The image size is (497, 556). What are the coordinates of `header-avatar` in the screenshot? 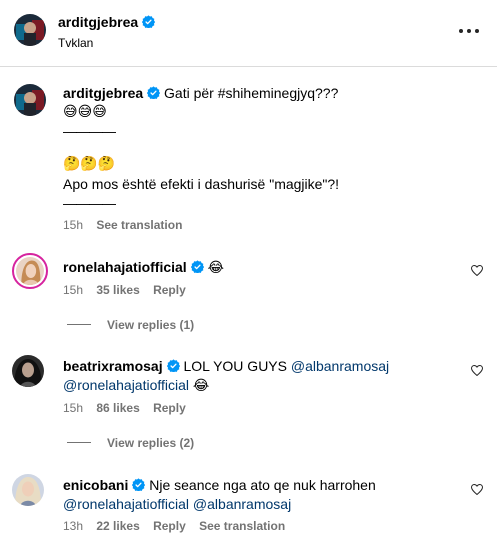 It's located at (30, 30).